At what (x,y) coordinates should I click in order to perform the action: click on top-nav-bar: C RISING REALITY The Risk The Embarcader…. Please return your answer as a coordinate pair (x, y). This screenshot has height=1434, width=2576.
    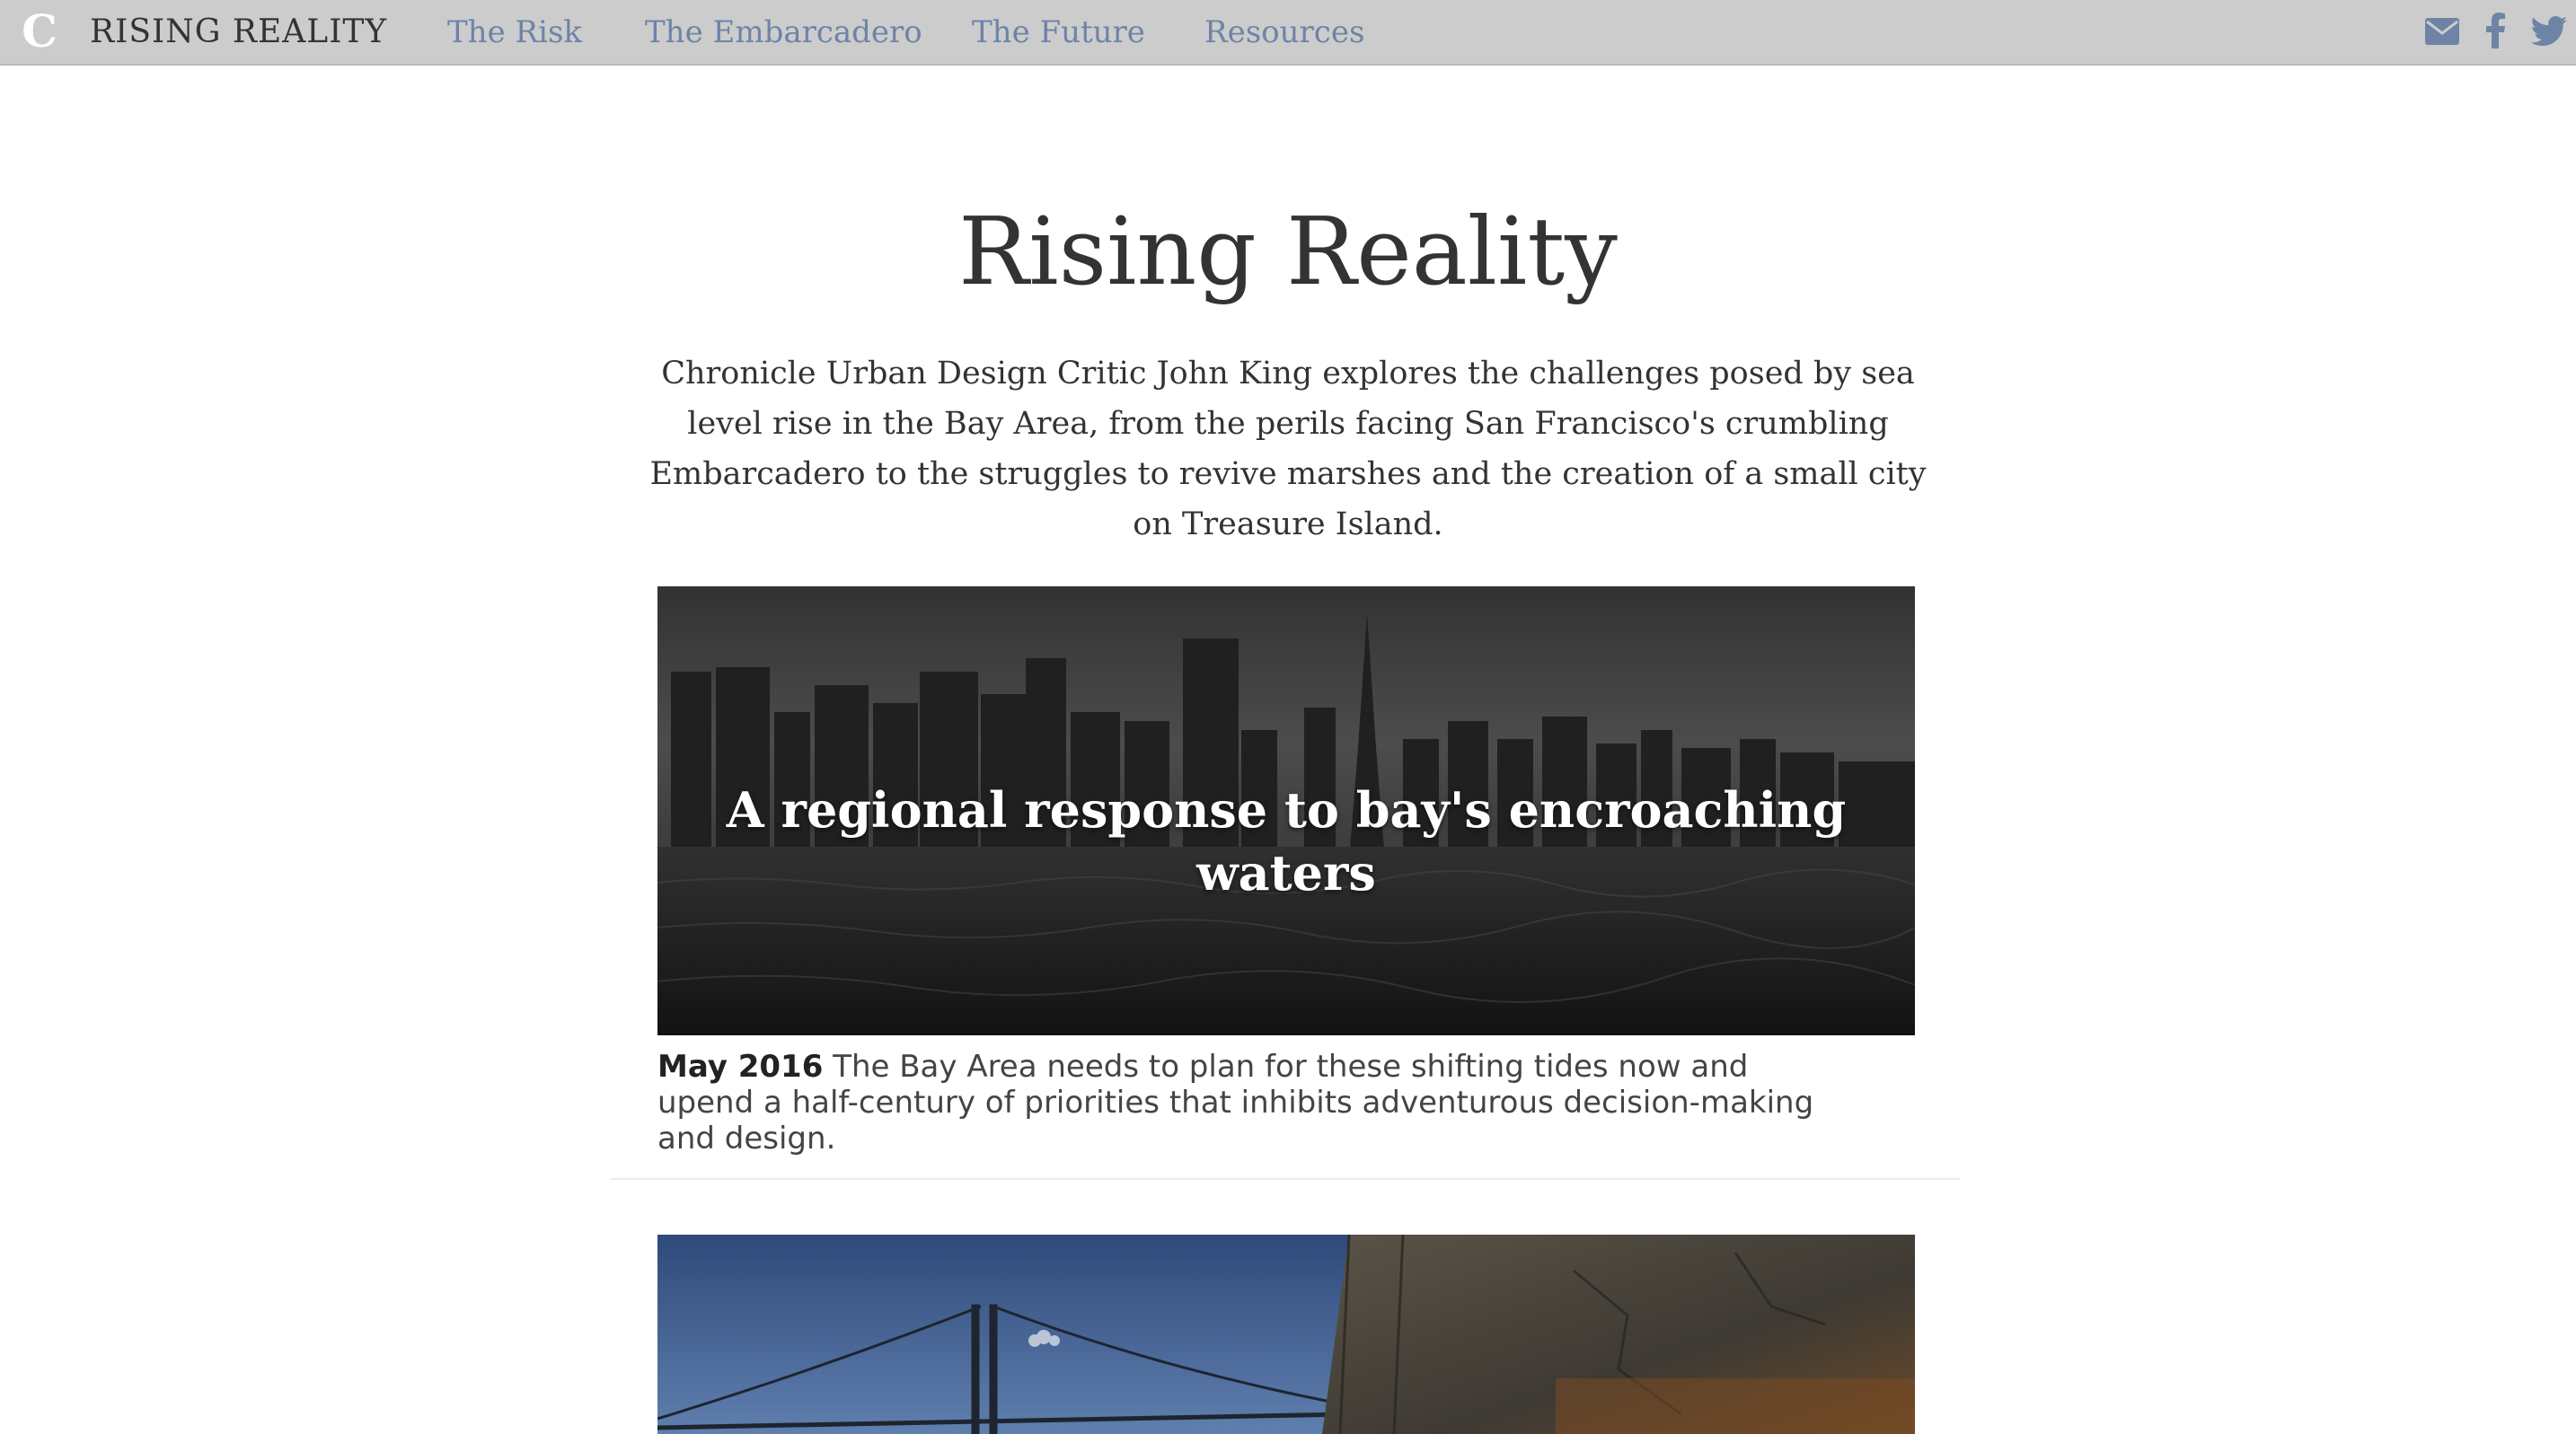
    Looking at the image, I should click on (1288, 33).